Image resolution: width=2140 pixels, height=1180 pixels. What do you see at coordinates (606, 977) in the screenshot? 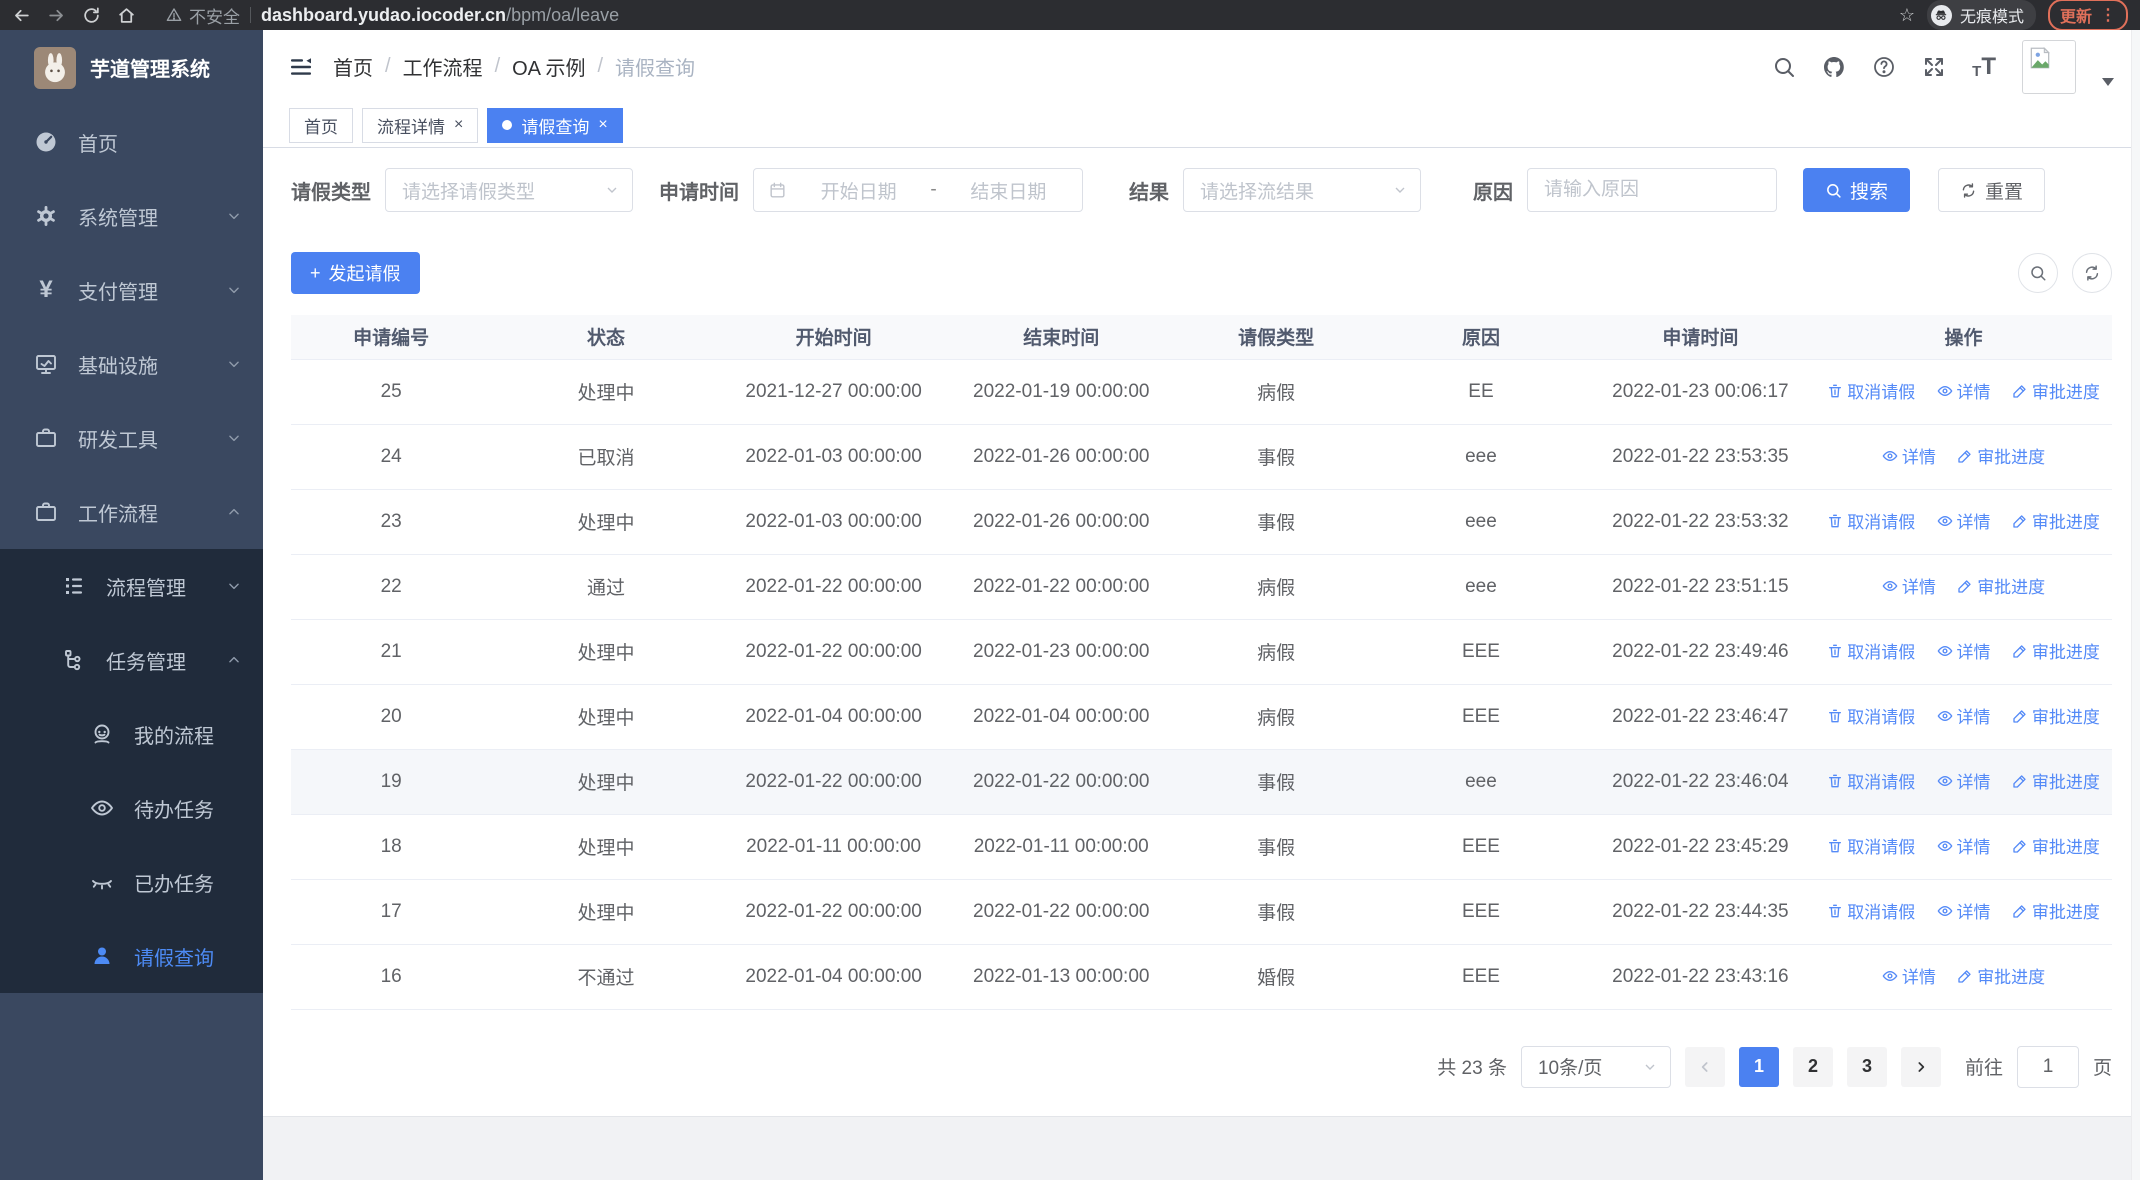
I see `cell-status: 不通过` at bounding box center [606, 977].